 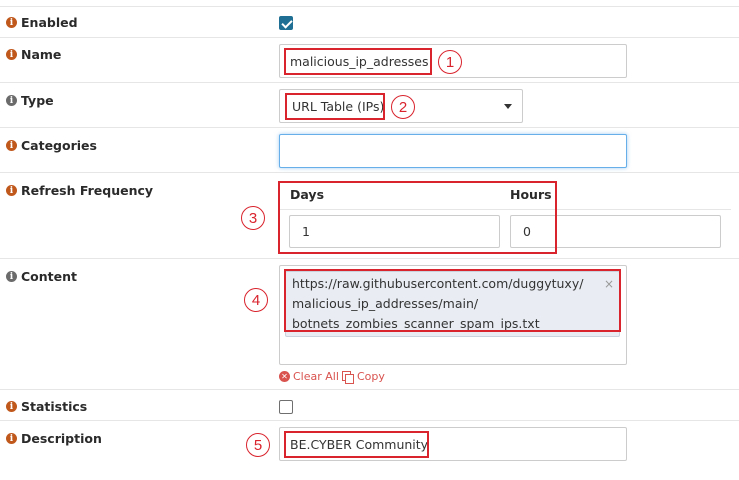 I want to click on marker-text: 1, so click(x=450, y=62).